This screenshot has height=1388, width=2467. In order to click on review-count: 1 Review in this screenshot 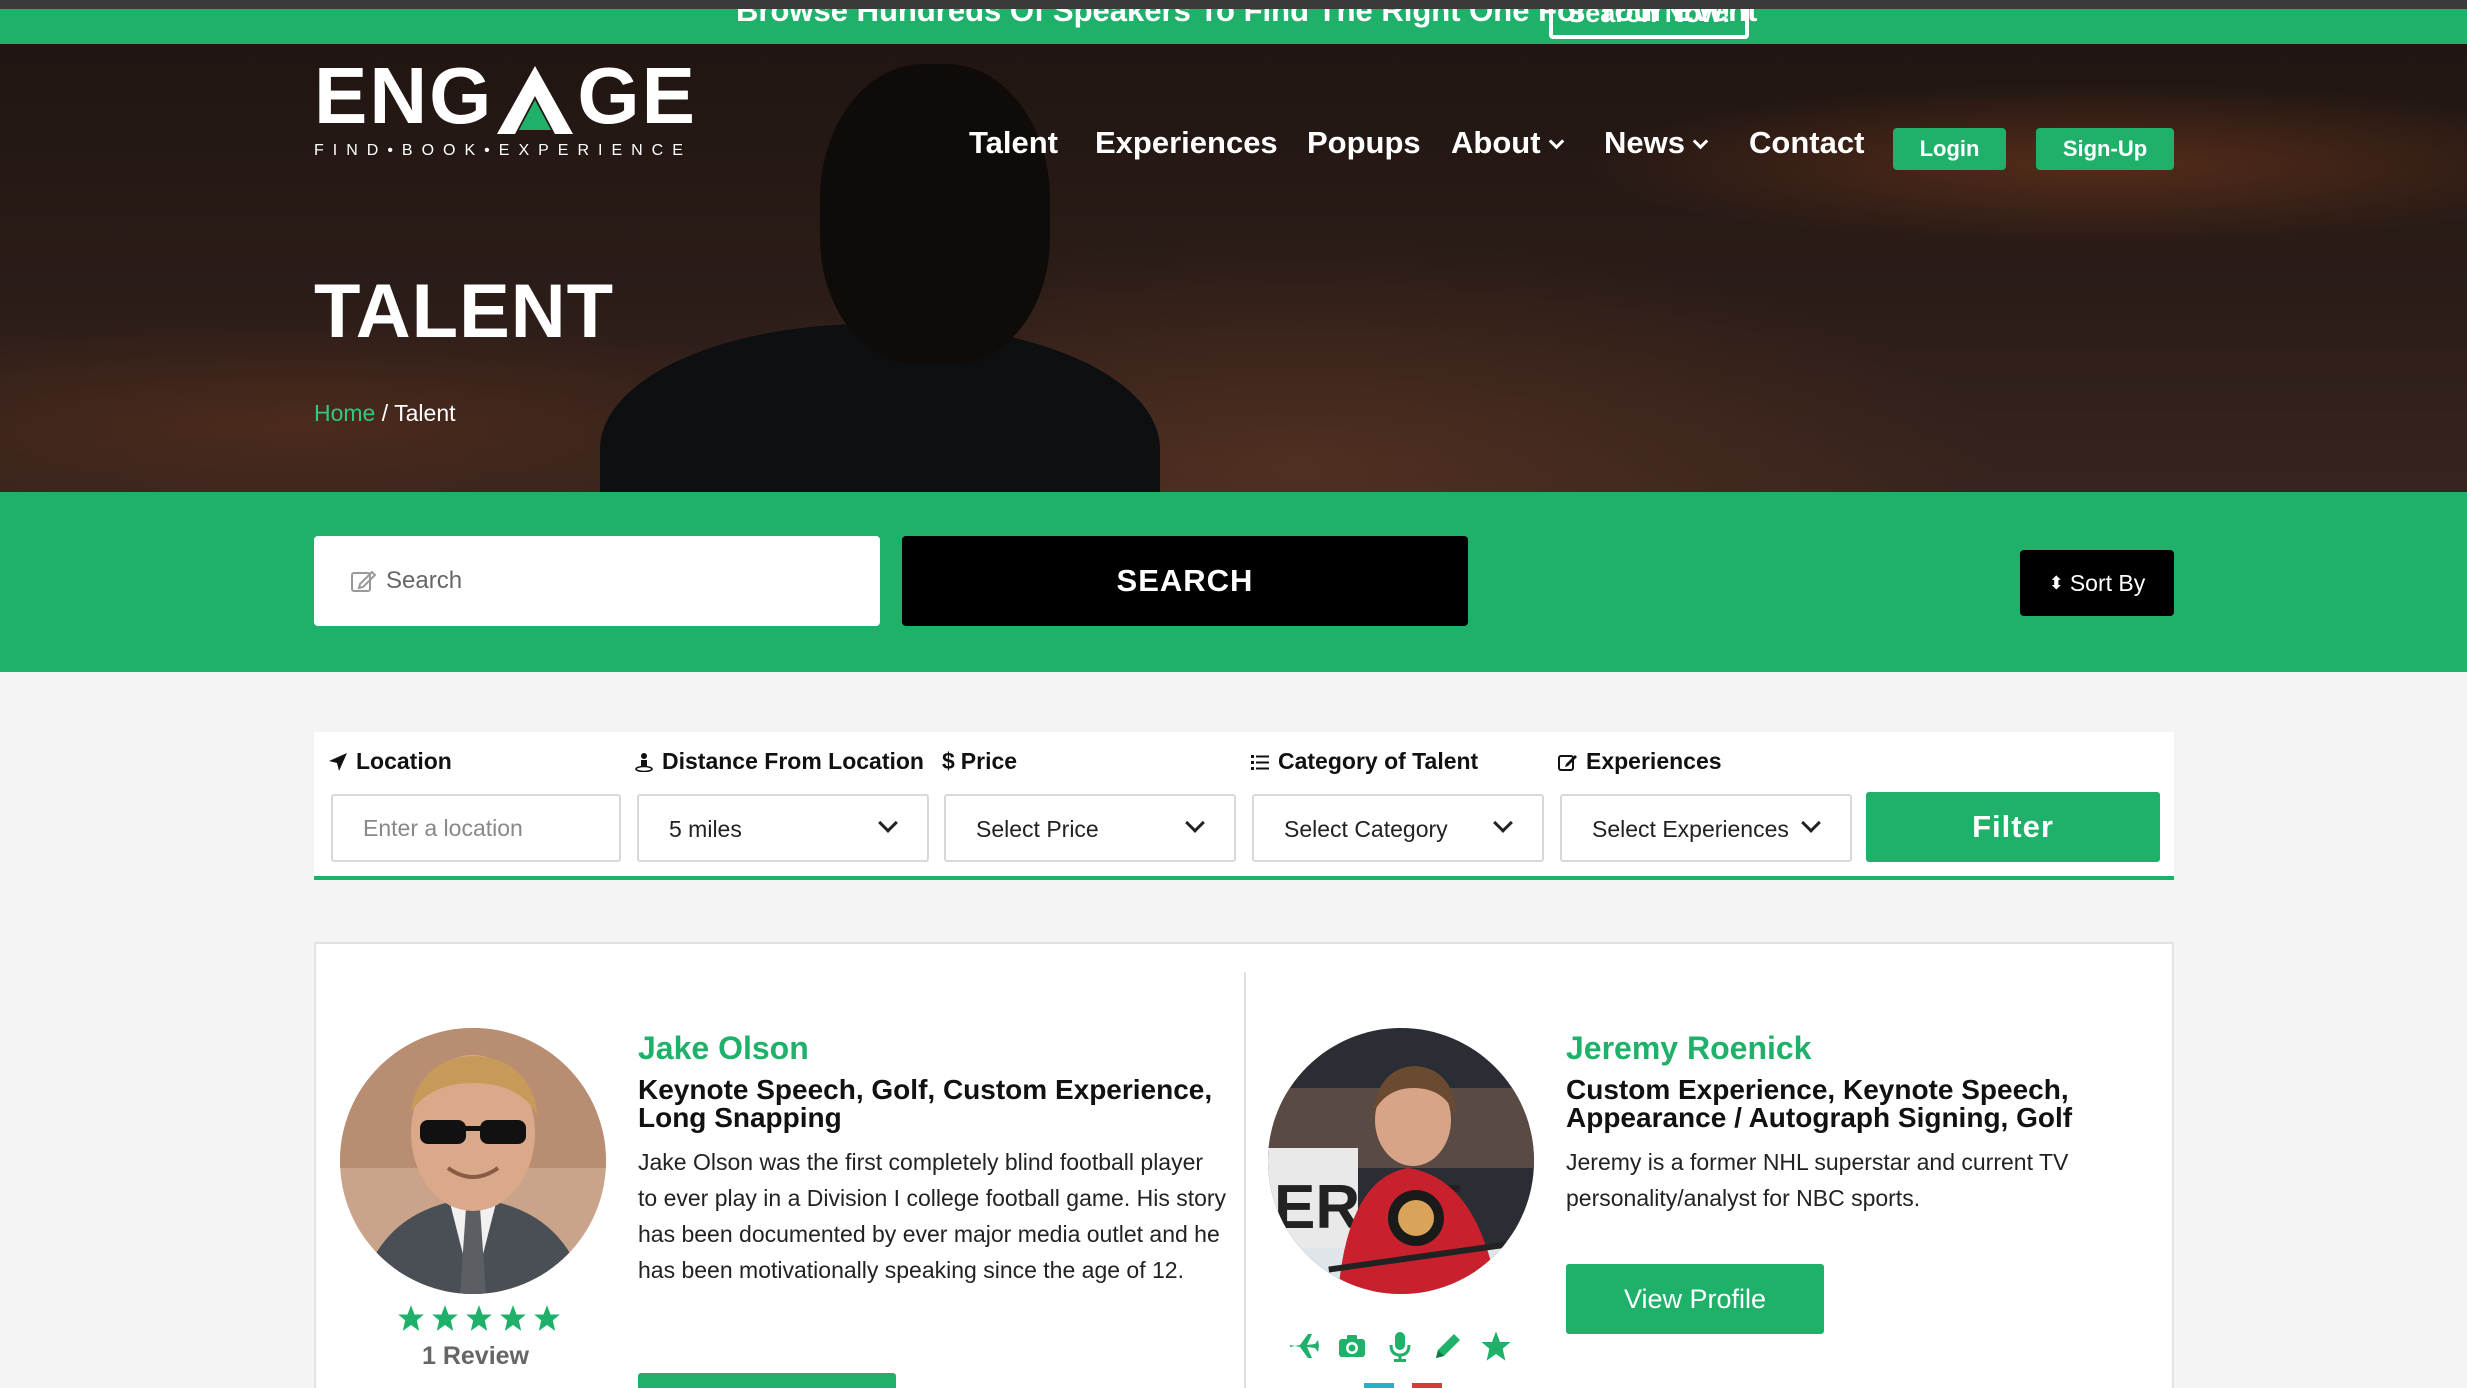, I will do `click(475, 1356)`.